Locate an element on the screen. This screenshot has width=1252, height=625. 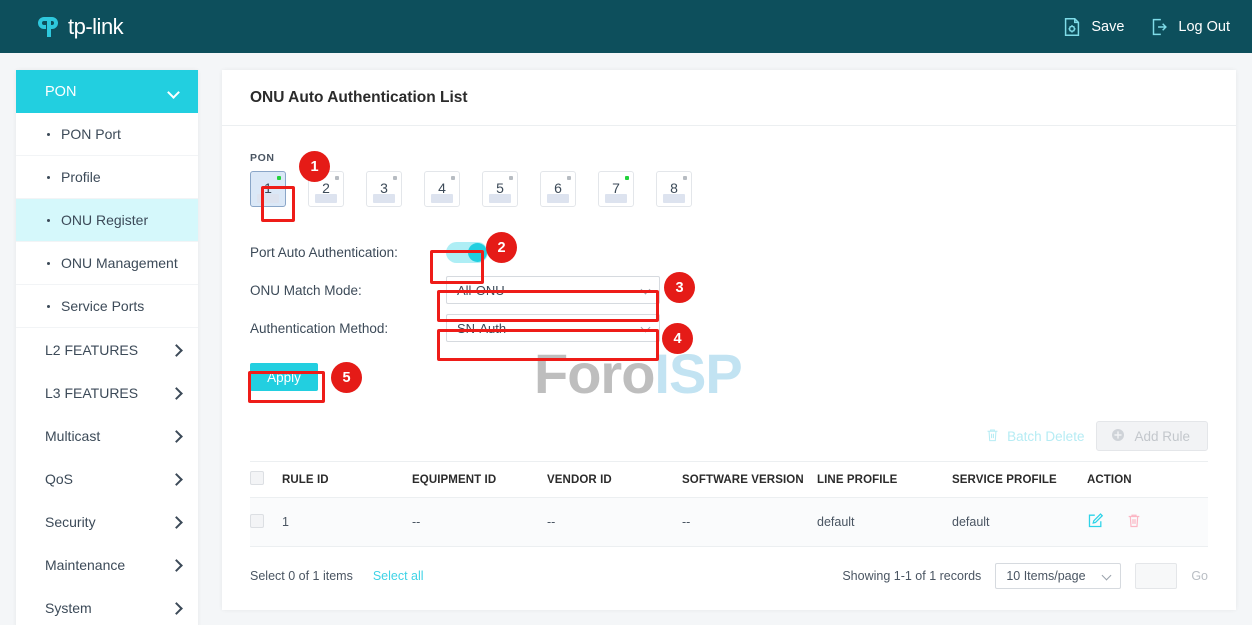
logout-arrow-icon is located at coordinates (1159, 27).